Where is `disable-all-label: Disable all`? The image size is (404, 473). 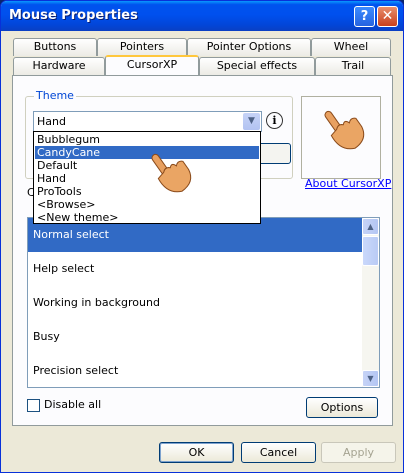 disable-all-label: Disable all is located at coordinates (73, 404).